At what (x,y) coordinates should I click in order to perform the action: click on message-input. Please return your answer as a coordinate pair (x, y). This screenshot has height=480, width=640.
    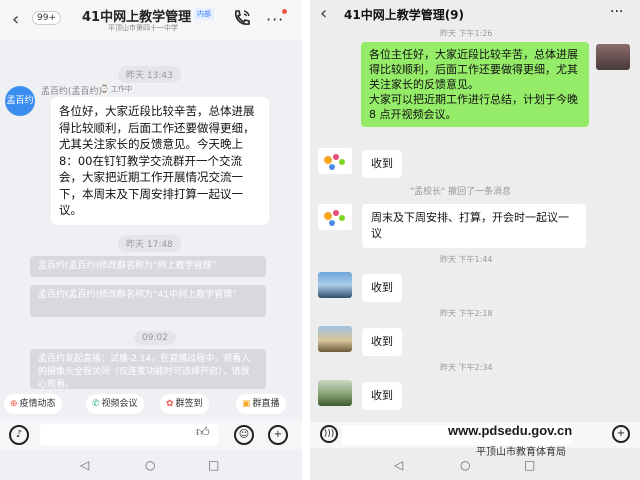
    Looking at the image, I should click on (129, 435).